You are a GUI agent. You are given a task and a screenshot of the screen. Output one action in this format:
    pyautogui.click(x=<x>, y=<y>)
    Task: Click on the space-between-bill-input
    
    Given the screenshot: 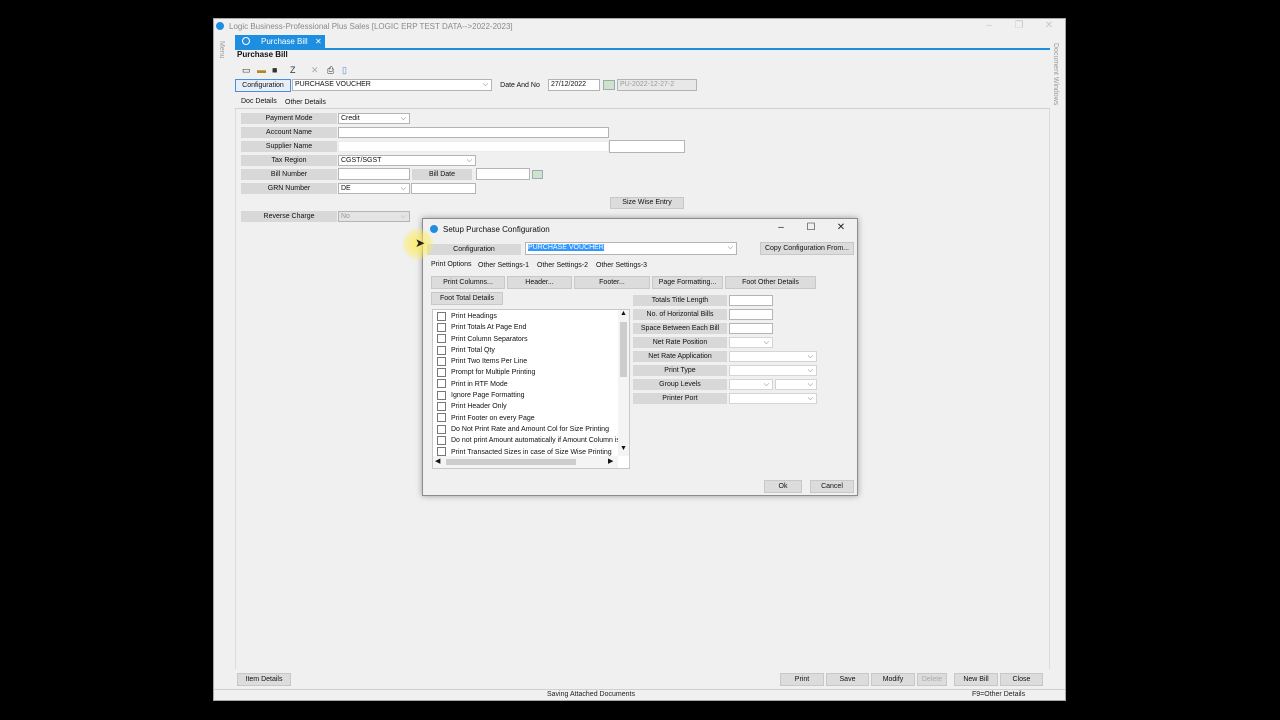 What is the action you would take?
    pyautogui.click(x=751, y=328)
    